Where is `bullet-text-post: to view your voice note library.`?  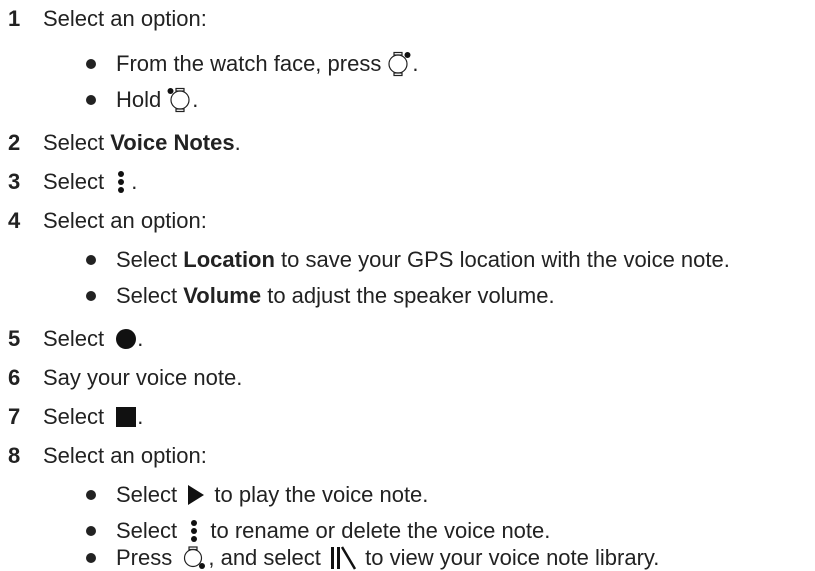
bullet-text-post: to view your voice note library. is located at coordinates (509, 557).